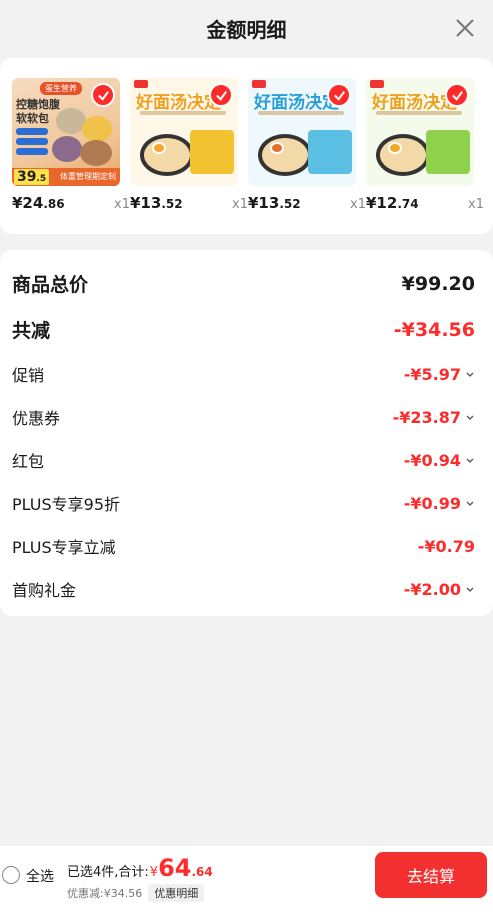  Describe the element at coordinates (11, 875) in the screenshot. I see `select-all-radio` at that location.